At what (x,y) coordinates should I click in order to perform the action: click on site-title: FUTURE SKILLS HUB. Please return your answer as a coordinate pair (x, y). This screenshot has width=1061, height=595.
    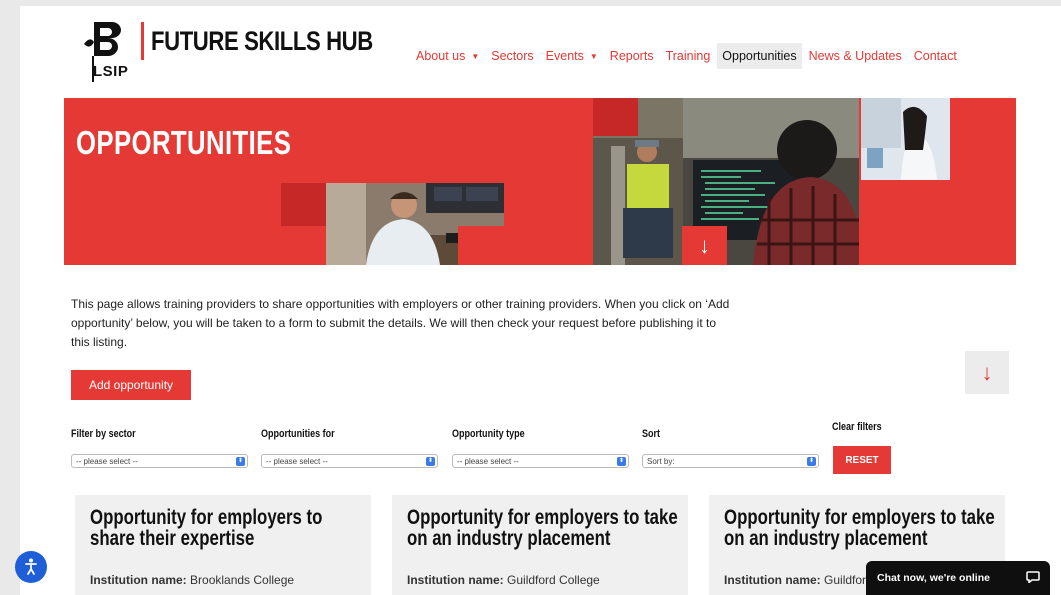
    Looking at the image, I should click on (262, 41).